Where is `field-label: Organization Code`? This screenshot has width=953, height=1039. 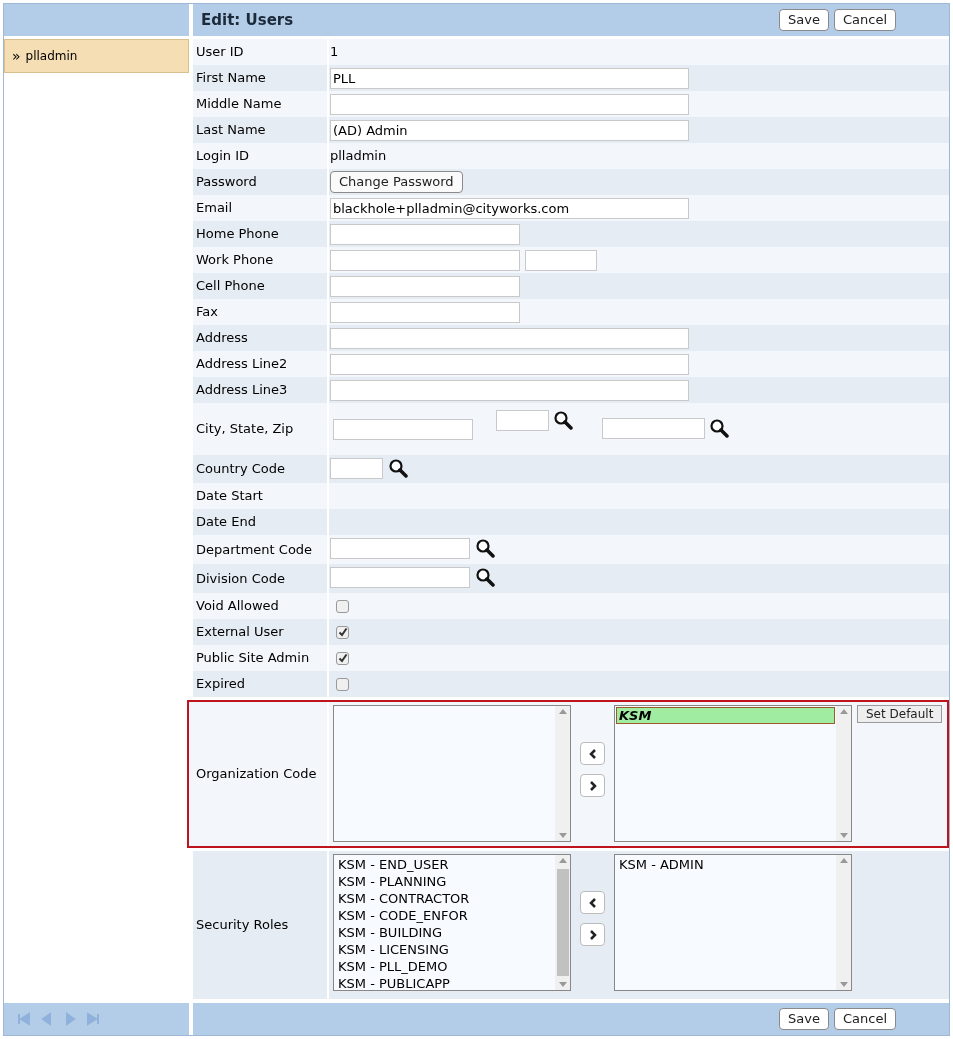 field-label: Organization Code is located at coordinates (261, 774).